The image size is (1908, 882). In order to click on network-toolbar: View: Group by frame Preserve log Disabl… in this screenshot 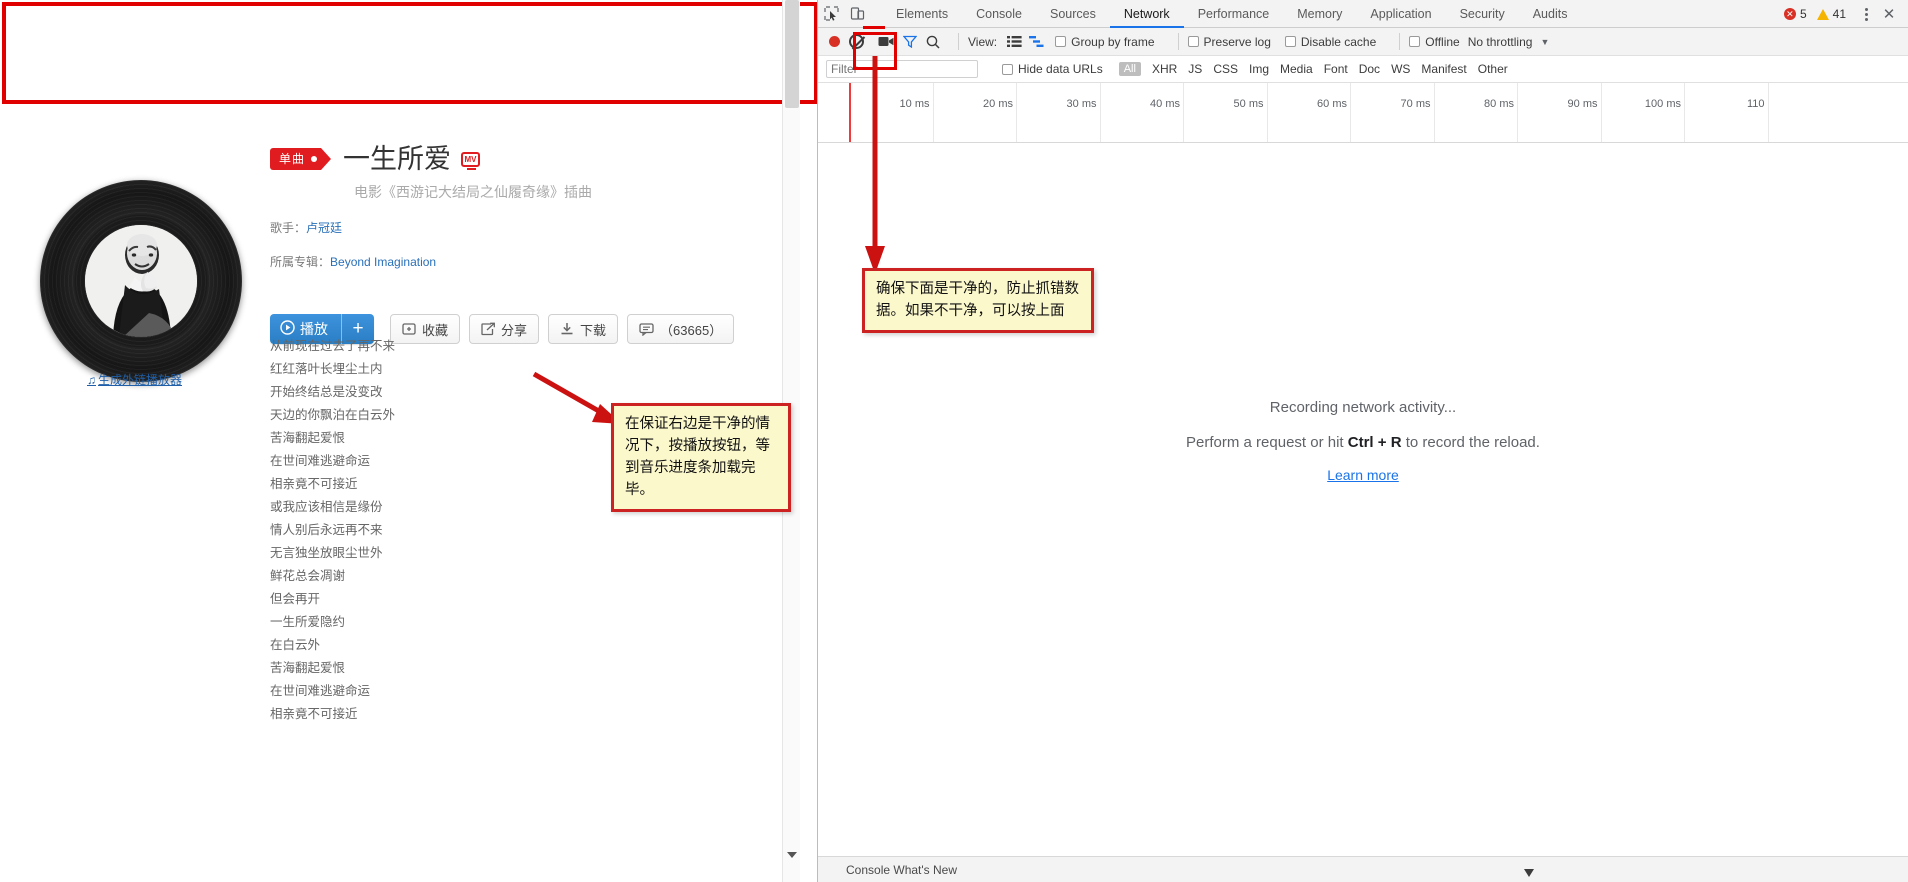, I will do `click(1363, 42)`.